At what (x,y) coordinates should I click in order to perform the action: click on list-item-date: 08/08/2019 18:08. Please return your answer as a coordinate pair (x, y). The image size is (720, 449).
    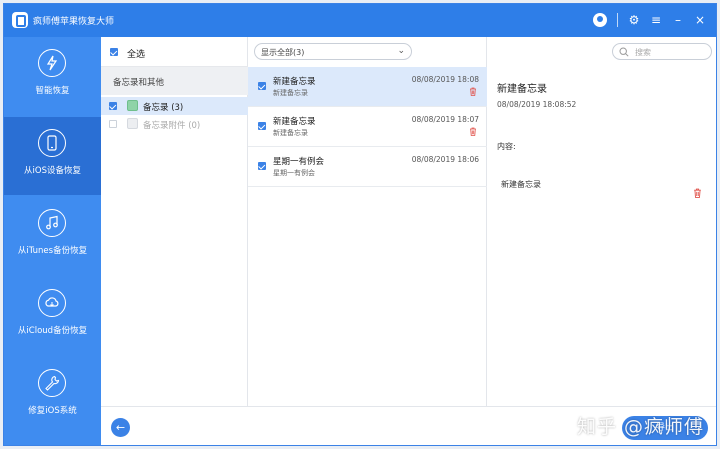
    Looking at the image, I should click on (445, 79).